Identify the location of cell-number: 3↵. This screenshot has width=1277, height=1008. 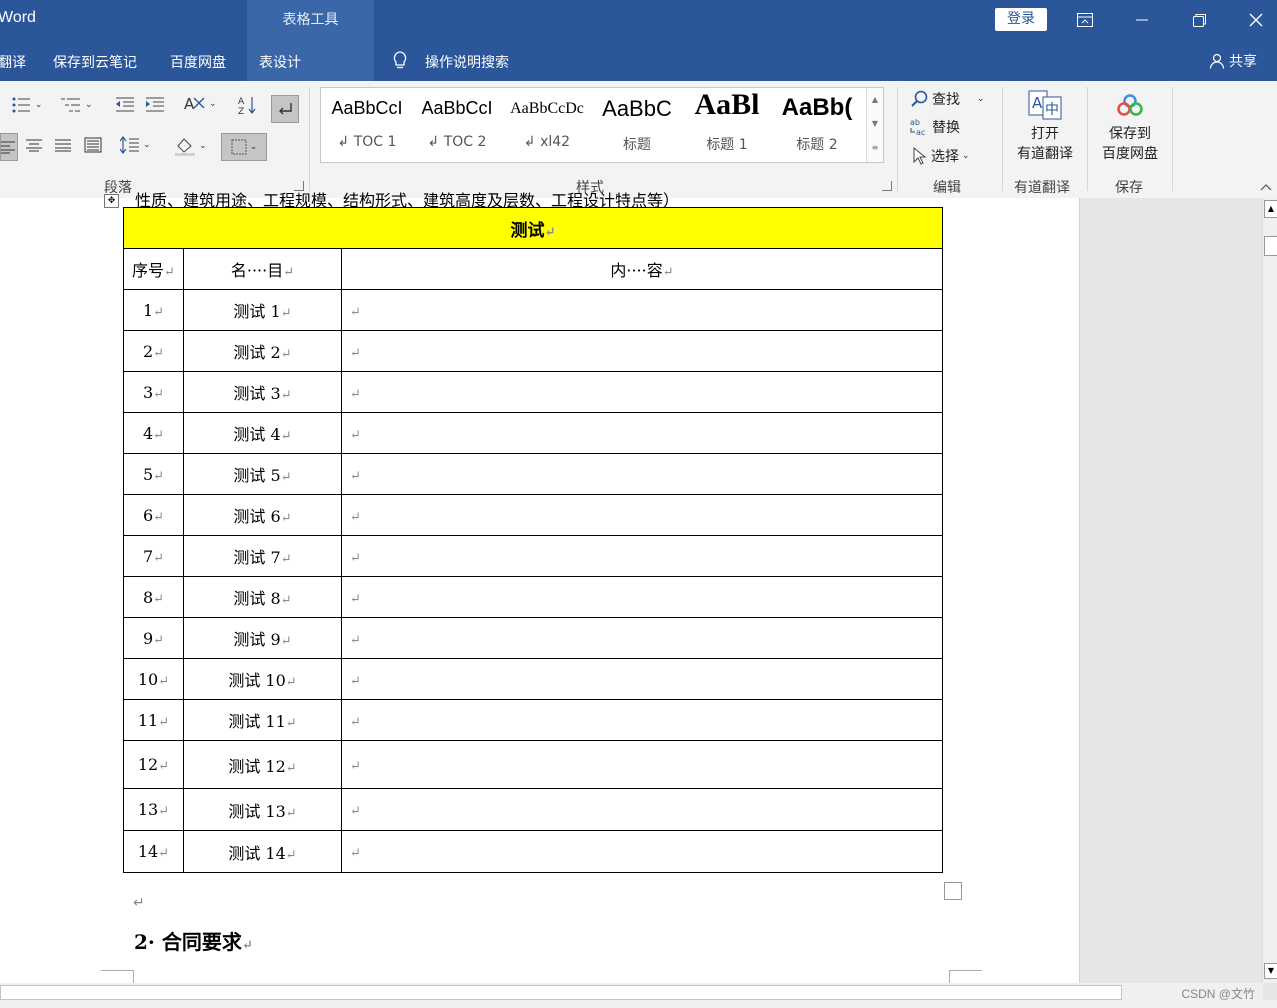
(153, 392).